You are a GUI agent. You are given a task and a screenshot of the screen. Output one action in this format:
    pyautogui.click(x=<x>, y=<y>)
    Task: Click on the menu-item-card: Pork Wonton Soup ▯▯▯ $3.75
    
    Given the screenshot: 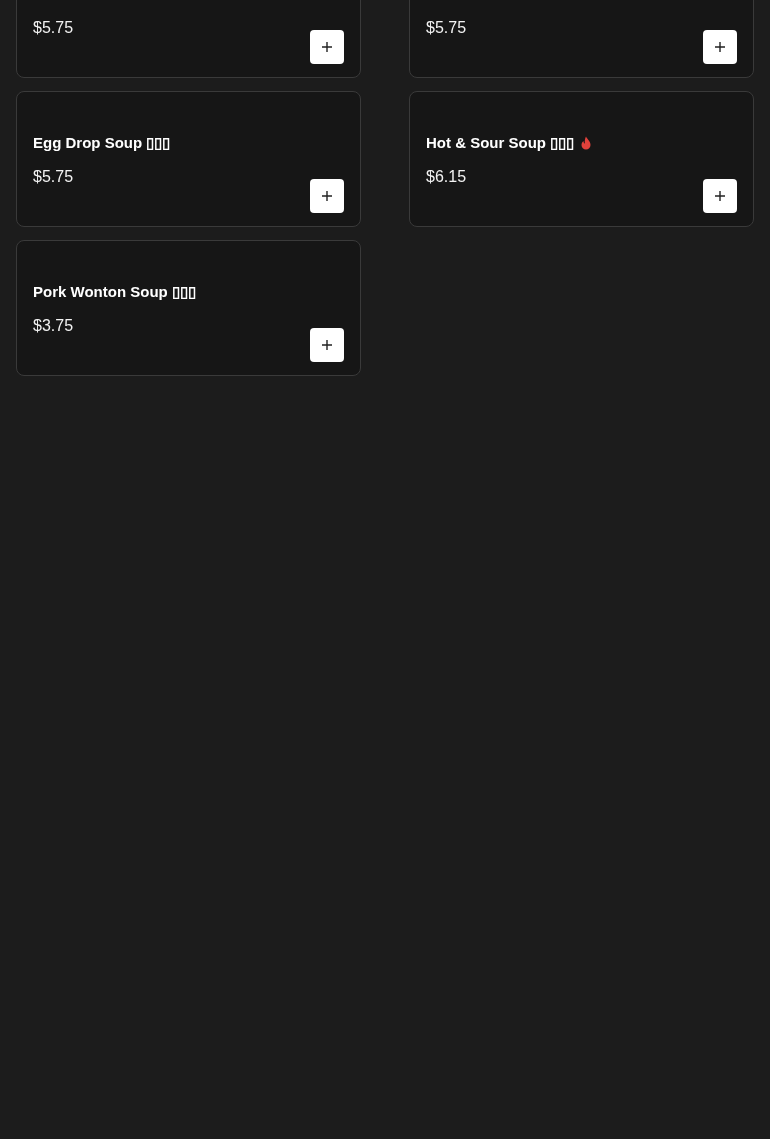 What is the action you would take?
    pyautogui.click(x=188, y=308)
    